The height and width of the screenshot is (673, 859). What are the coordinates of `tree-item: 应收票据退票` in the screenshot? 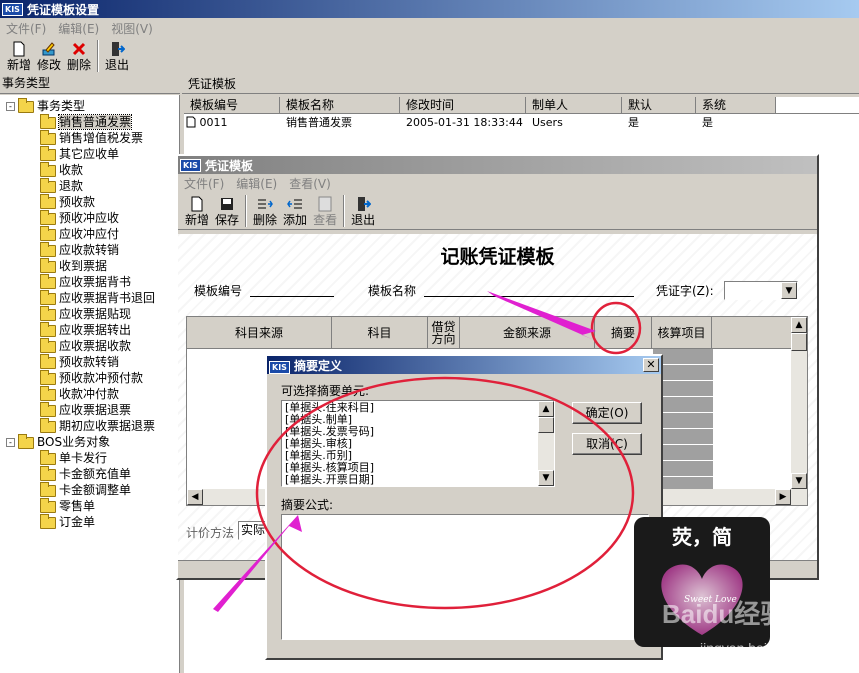 It's located at (89, 409).